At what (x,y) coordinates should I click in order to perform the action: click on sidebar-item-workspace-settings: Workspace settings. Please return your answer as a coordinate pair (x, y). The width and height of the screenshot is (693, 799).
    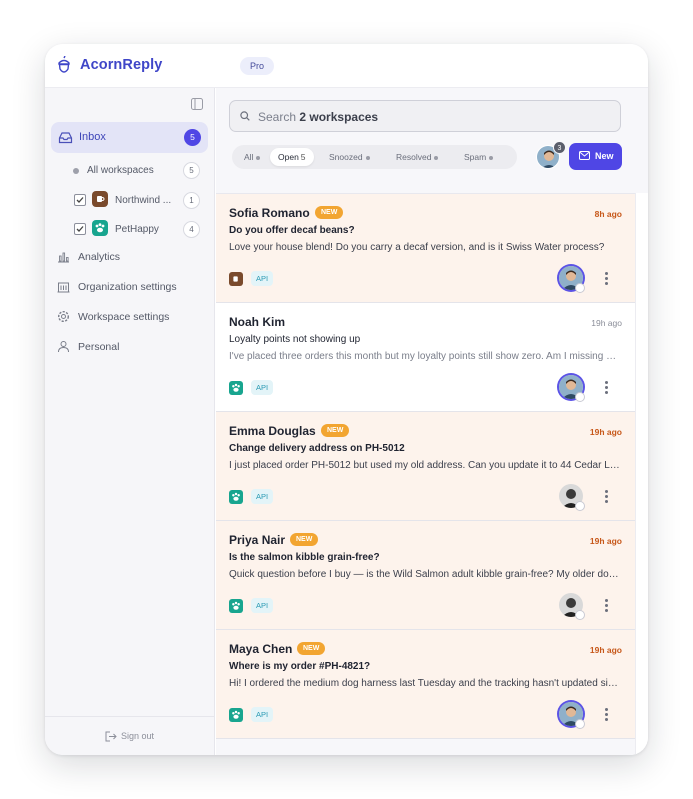
    Looking at the image, I should click on (132, 317).